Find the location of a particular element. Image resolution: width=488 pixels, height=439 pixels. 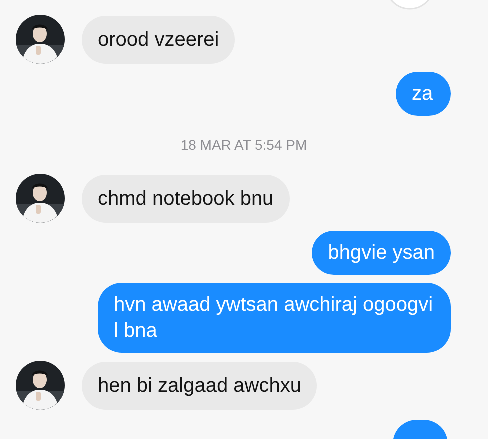

message-bubble: hen bi zalgaad awchxu is located at coordinates (200, 386).